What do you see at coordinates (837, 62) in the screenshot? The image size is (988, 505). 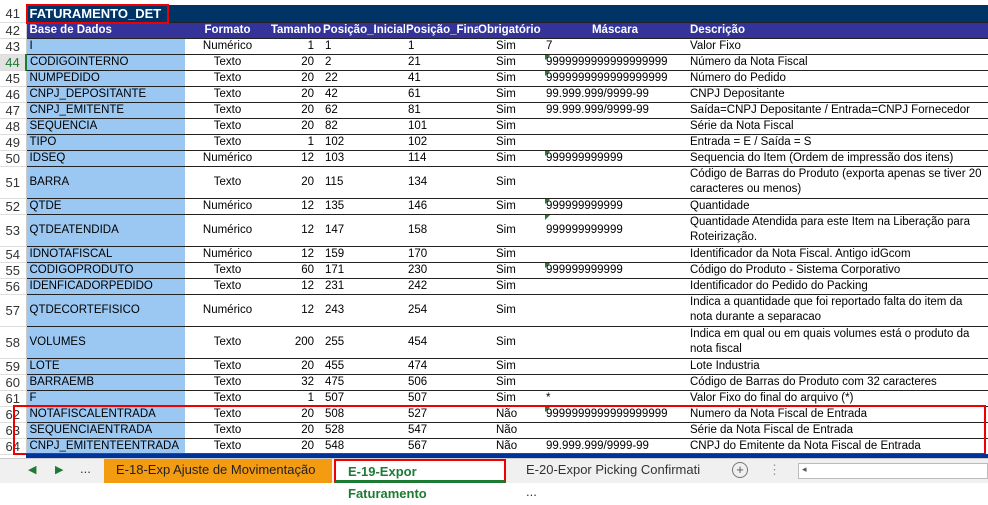 I see `cell-descricao: Número da Nota Fiscal` at bounding box center [837, 62].